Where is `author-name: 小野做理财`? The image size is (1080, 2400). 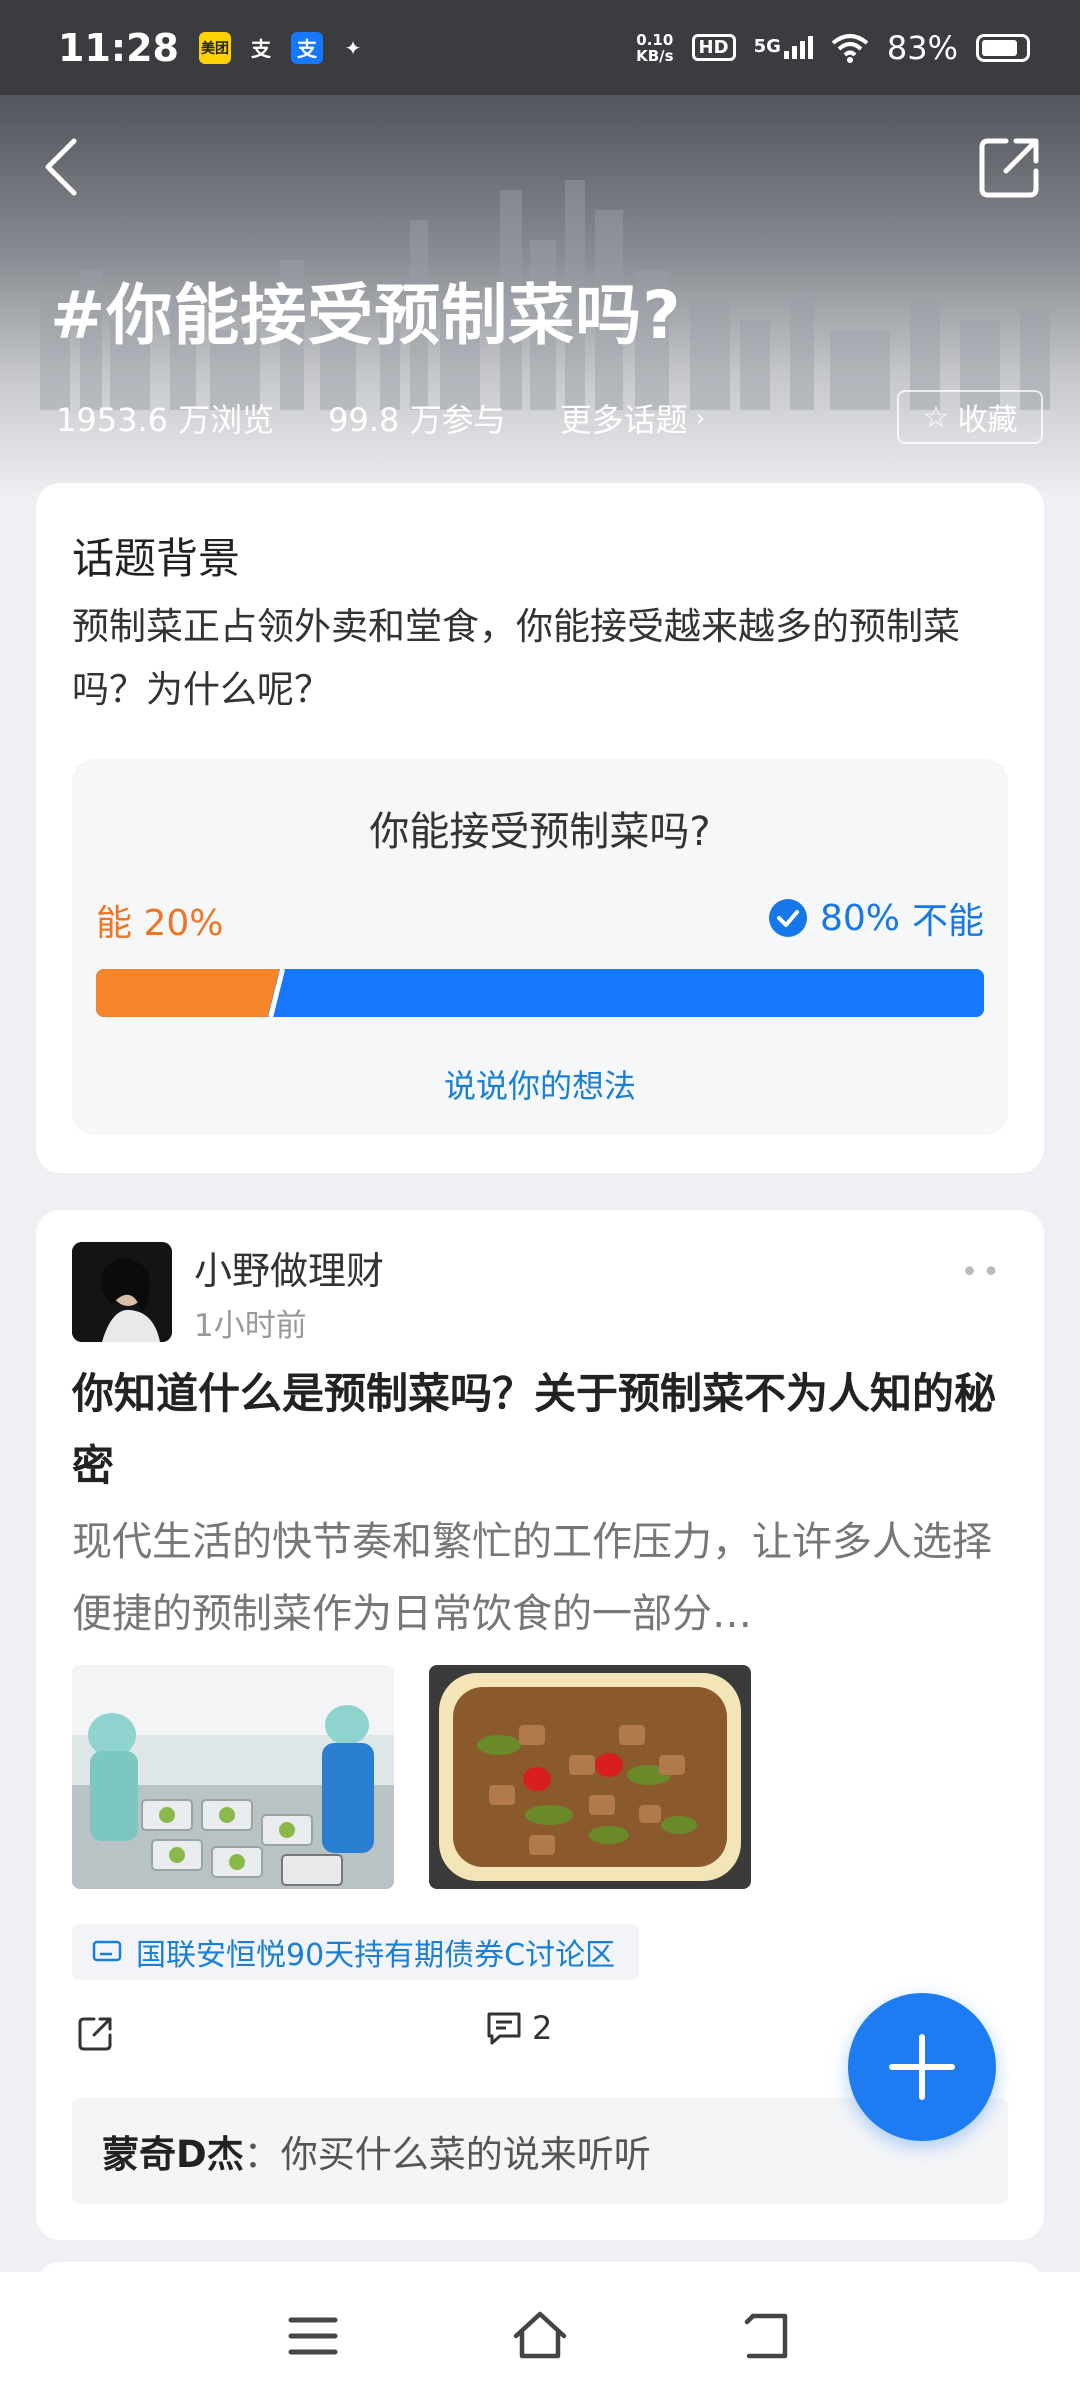 author-name: 小野做理财 is located at coordinates (289, 1267).